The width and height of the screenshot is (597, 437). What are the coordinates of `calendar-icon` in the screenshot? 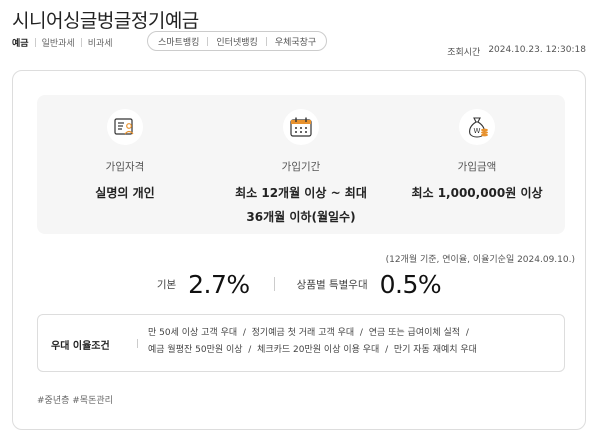 It's located at (301, 127).